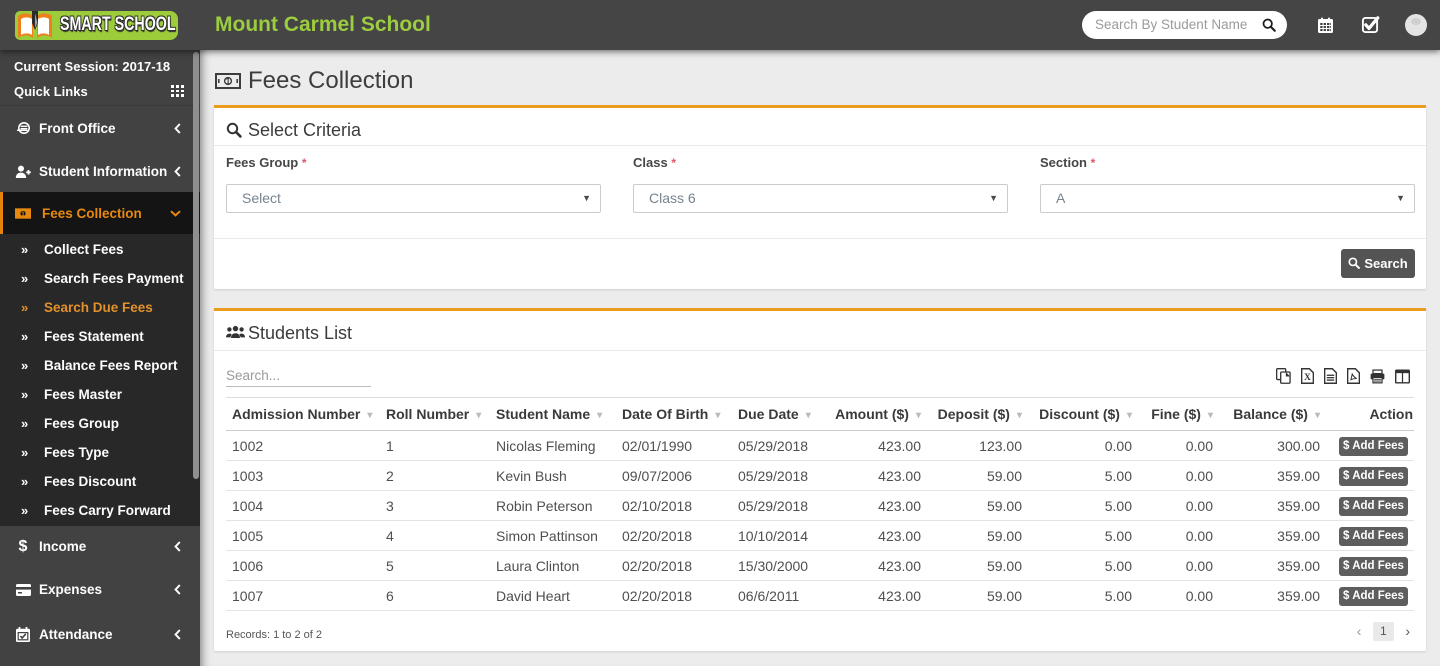 The height and width of the screenshot is (666, 1440). I want to click on svg-text: X, so click(1307, 378).